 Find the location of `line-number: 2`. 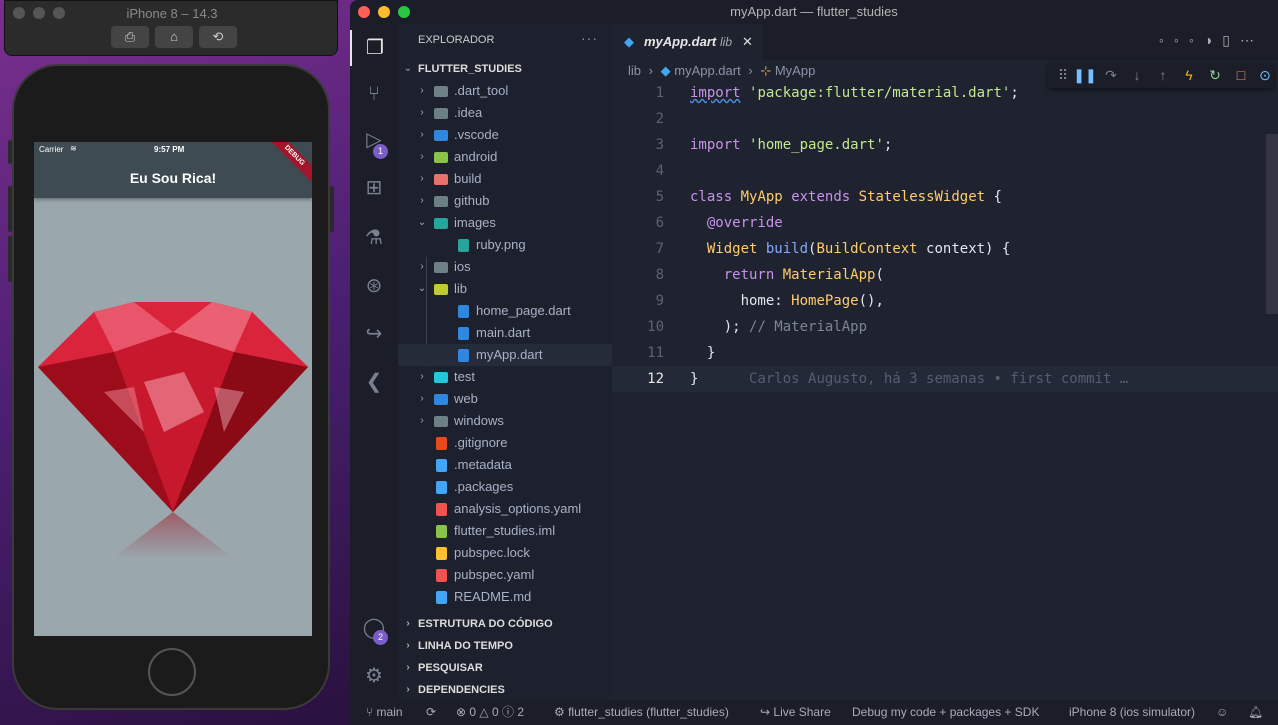

line-number: 2 is located at coordinates (659, 119).